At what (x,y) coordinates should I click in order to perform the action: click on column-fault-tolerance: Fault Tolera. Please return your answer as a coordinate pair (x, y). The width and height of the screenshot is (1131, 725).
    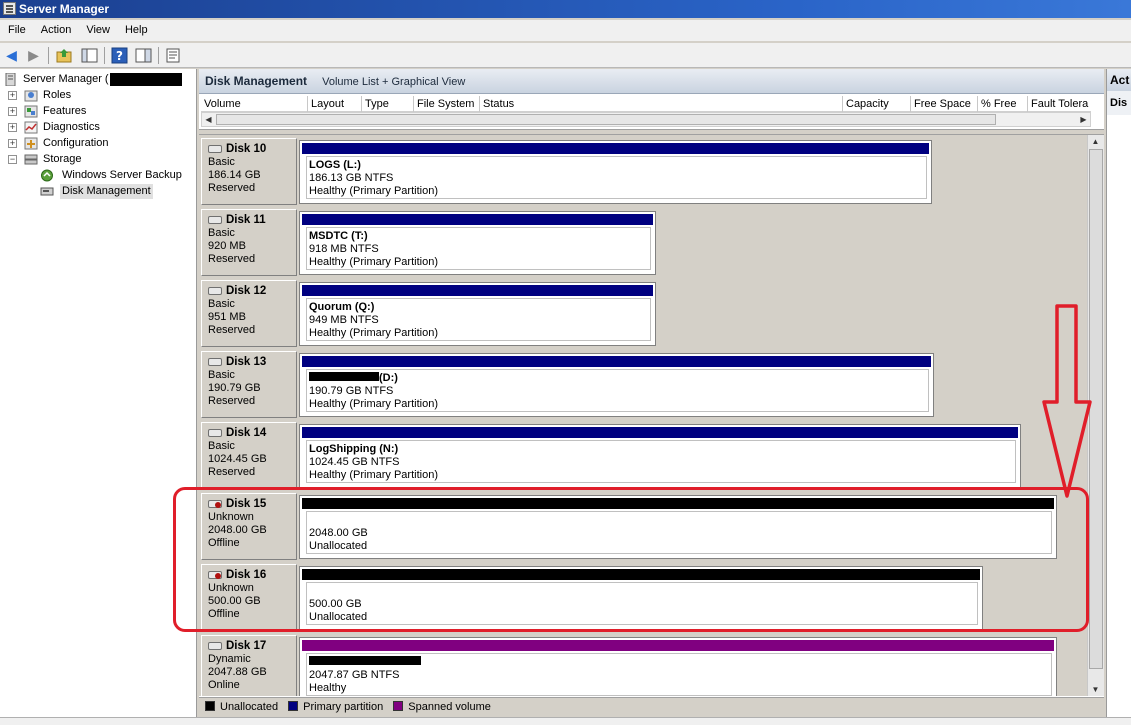
    Looking at the image, I should click on (1059, 104).